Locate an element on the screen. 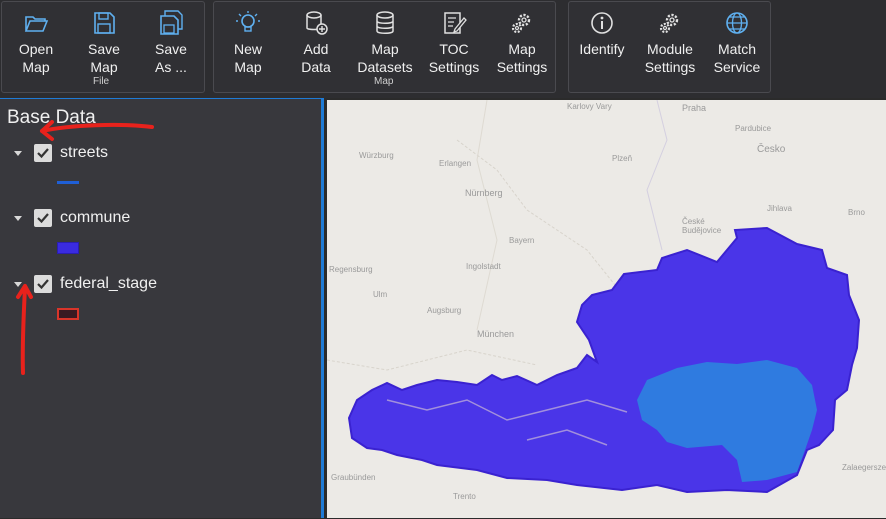 The height and width of the screenshot is (519, 886). file-group-label: File is located at coordinates (101, 81).